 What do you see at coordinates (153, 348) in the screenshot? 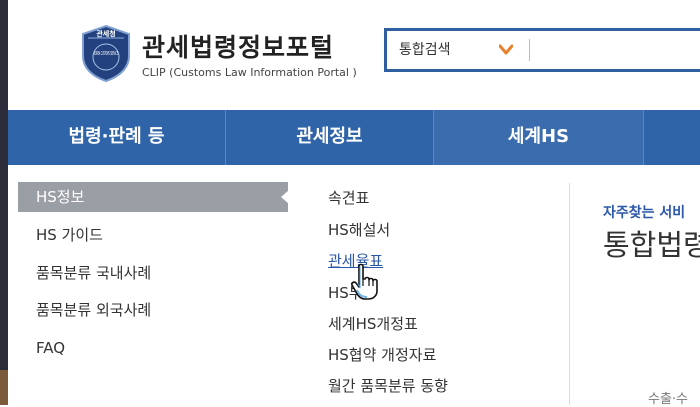
I see `submenu-item-faq: FAQ` at bounding box center [153, 348].